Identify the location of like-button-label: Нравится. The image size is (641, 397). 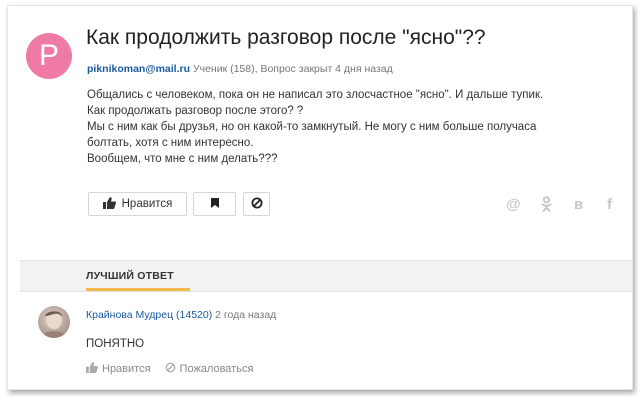
(147, 204).